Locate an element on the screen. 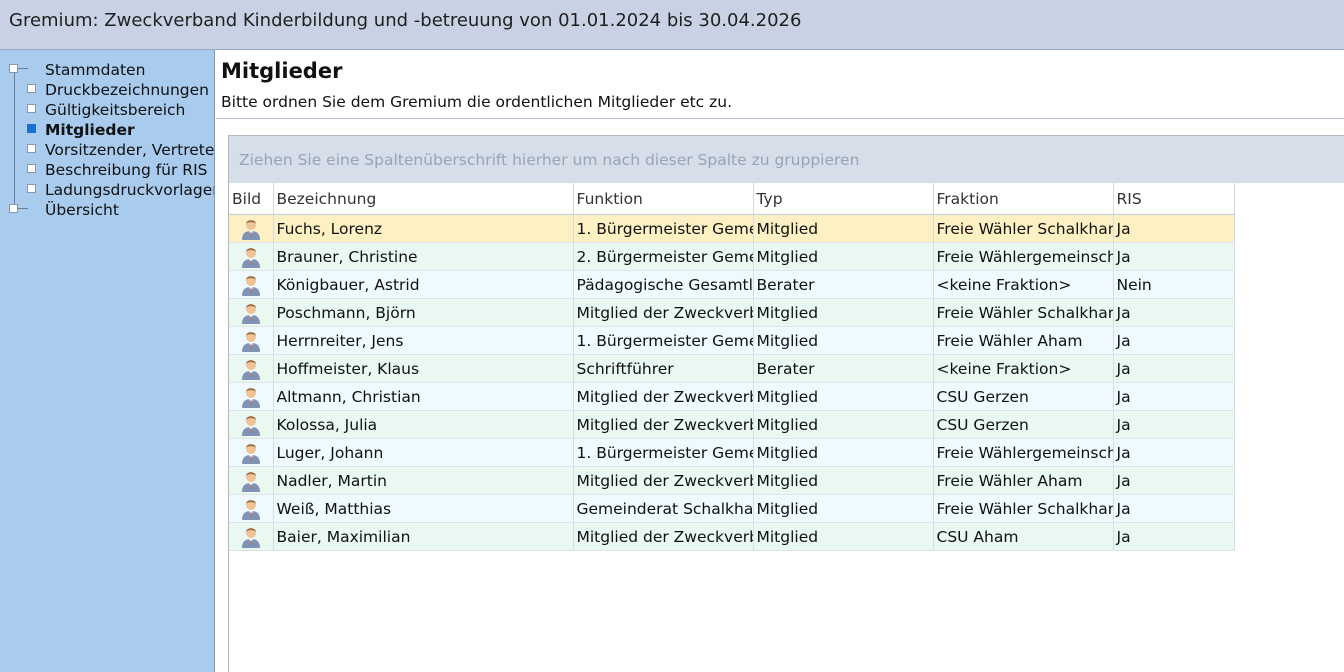  sidebar-item-label: Beschreibung für RIS is located at coordinates (126, 170).